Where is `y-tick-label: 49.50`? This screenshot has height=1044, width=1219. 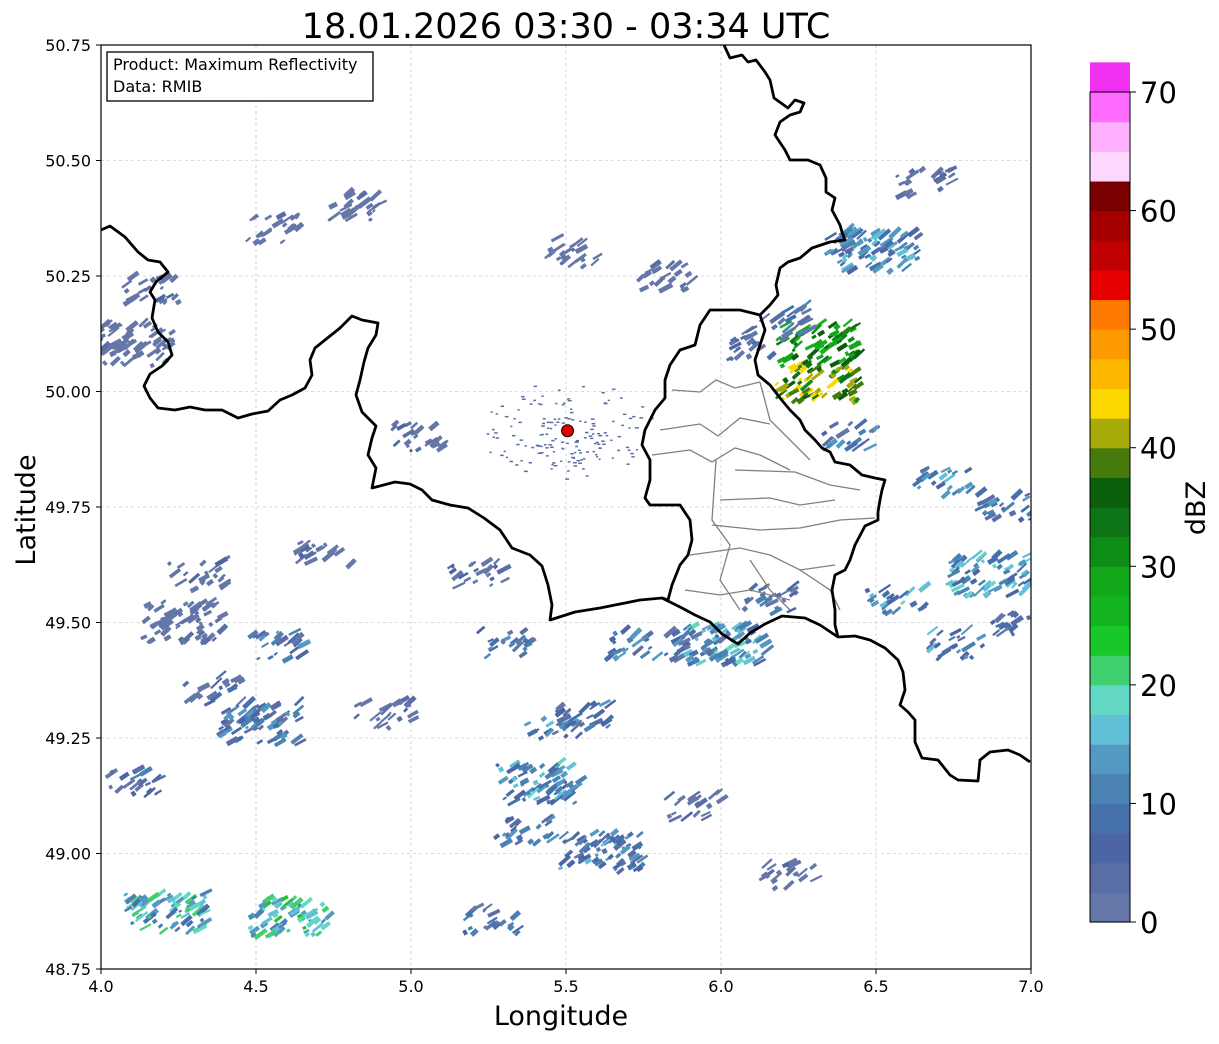
y-tick-label: 49.50 is located at coordinates (68, 623).